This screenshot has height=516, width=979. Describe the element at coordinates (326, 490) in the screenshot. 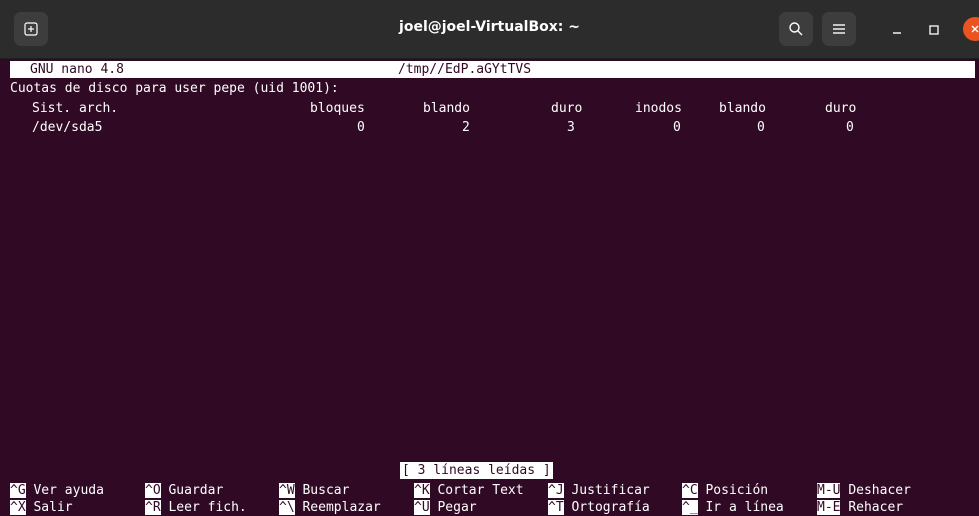

I see `shortcut-label: Buscar` at that location.